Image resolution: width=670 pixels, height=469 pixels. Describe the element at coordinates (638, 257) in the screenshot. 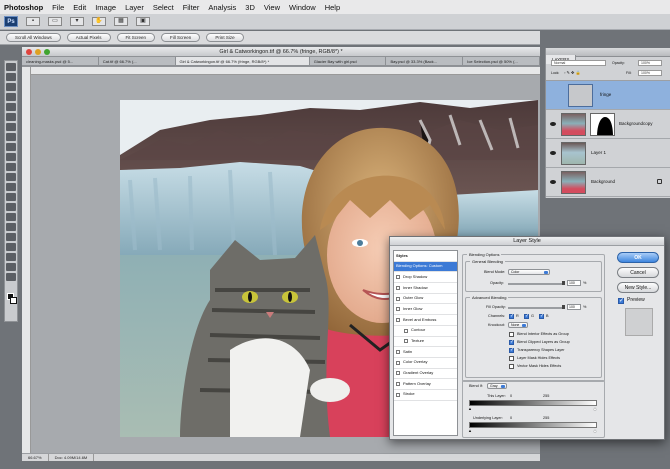

I see `ok-button: OK` at that location.